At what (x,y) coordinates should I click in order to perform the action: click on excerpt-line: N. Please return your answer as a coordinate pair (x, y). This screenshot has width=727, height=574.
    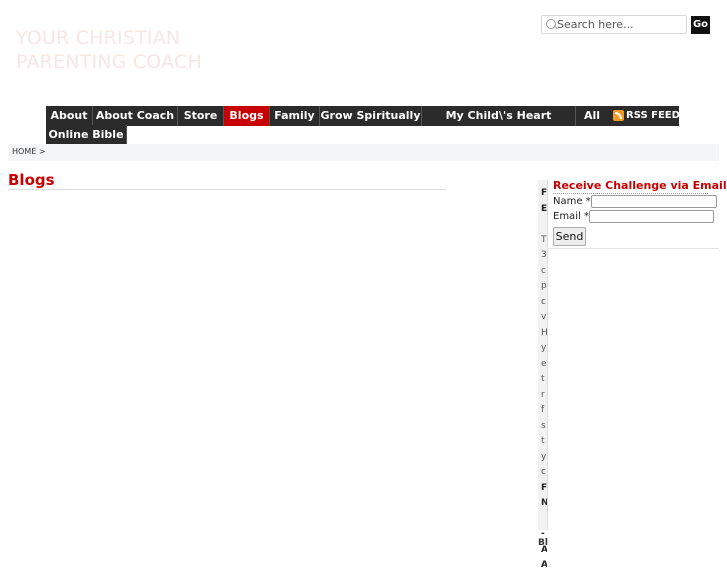
    Looking at the image, I should click on (544, 503).